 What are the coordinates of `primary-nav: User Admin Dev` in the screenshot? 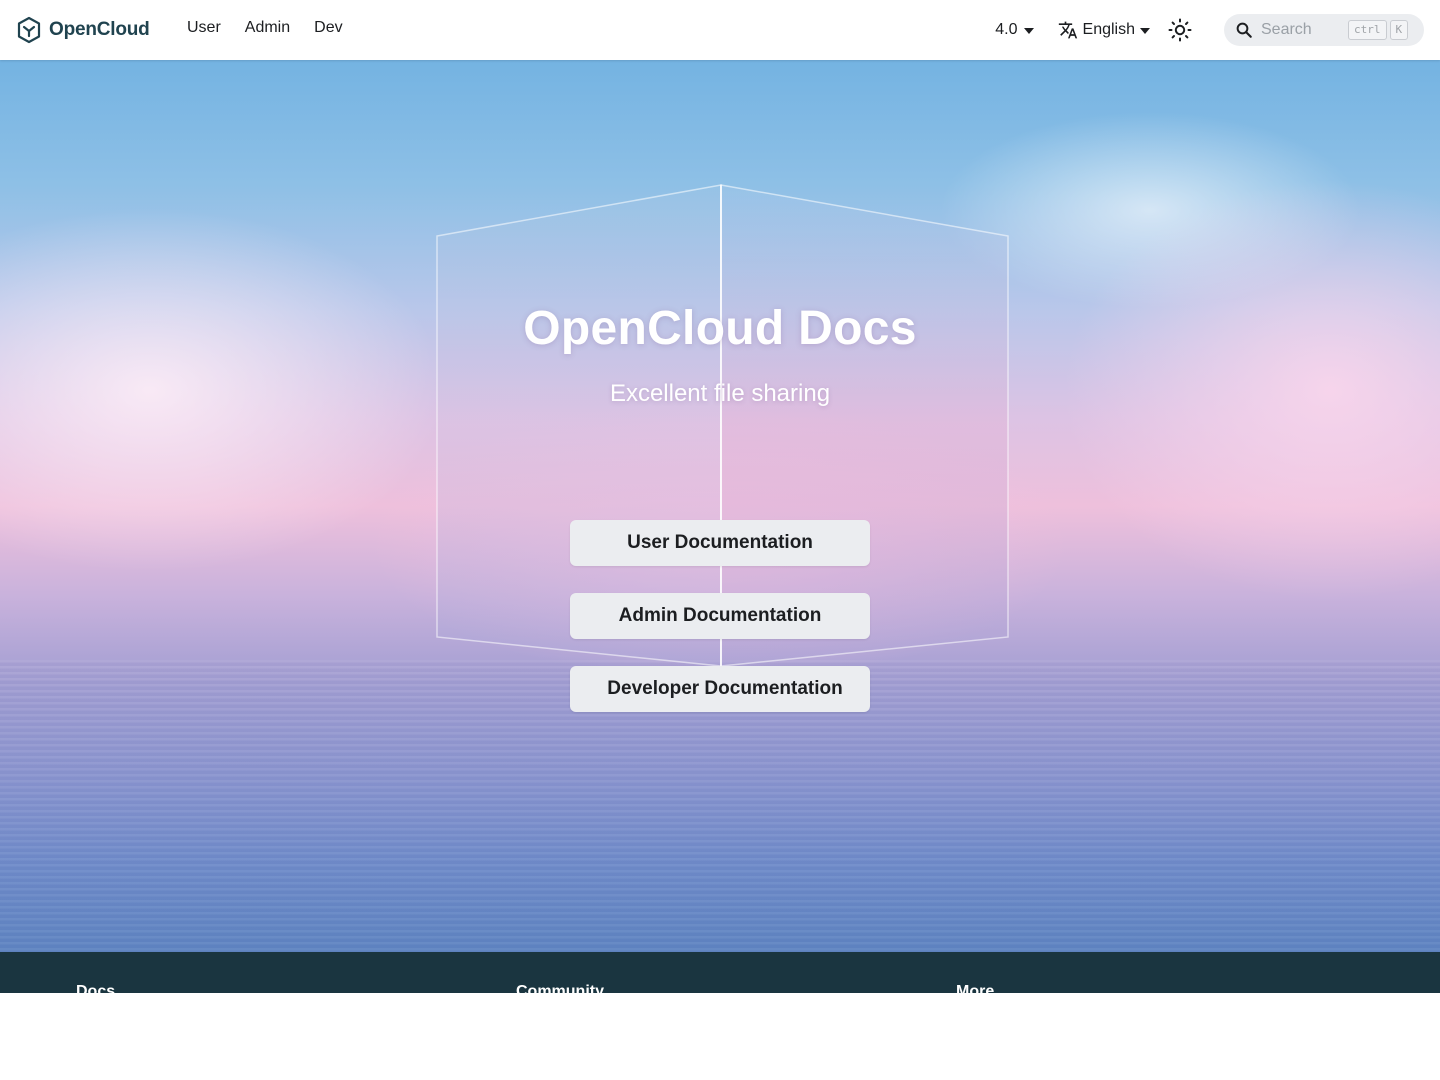 It's located at (265, 28).